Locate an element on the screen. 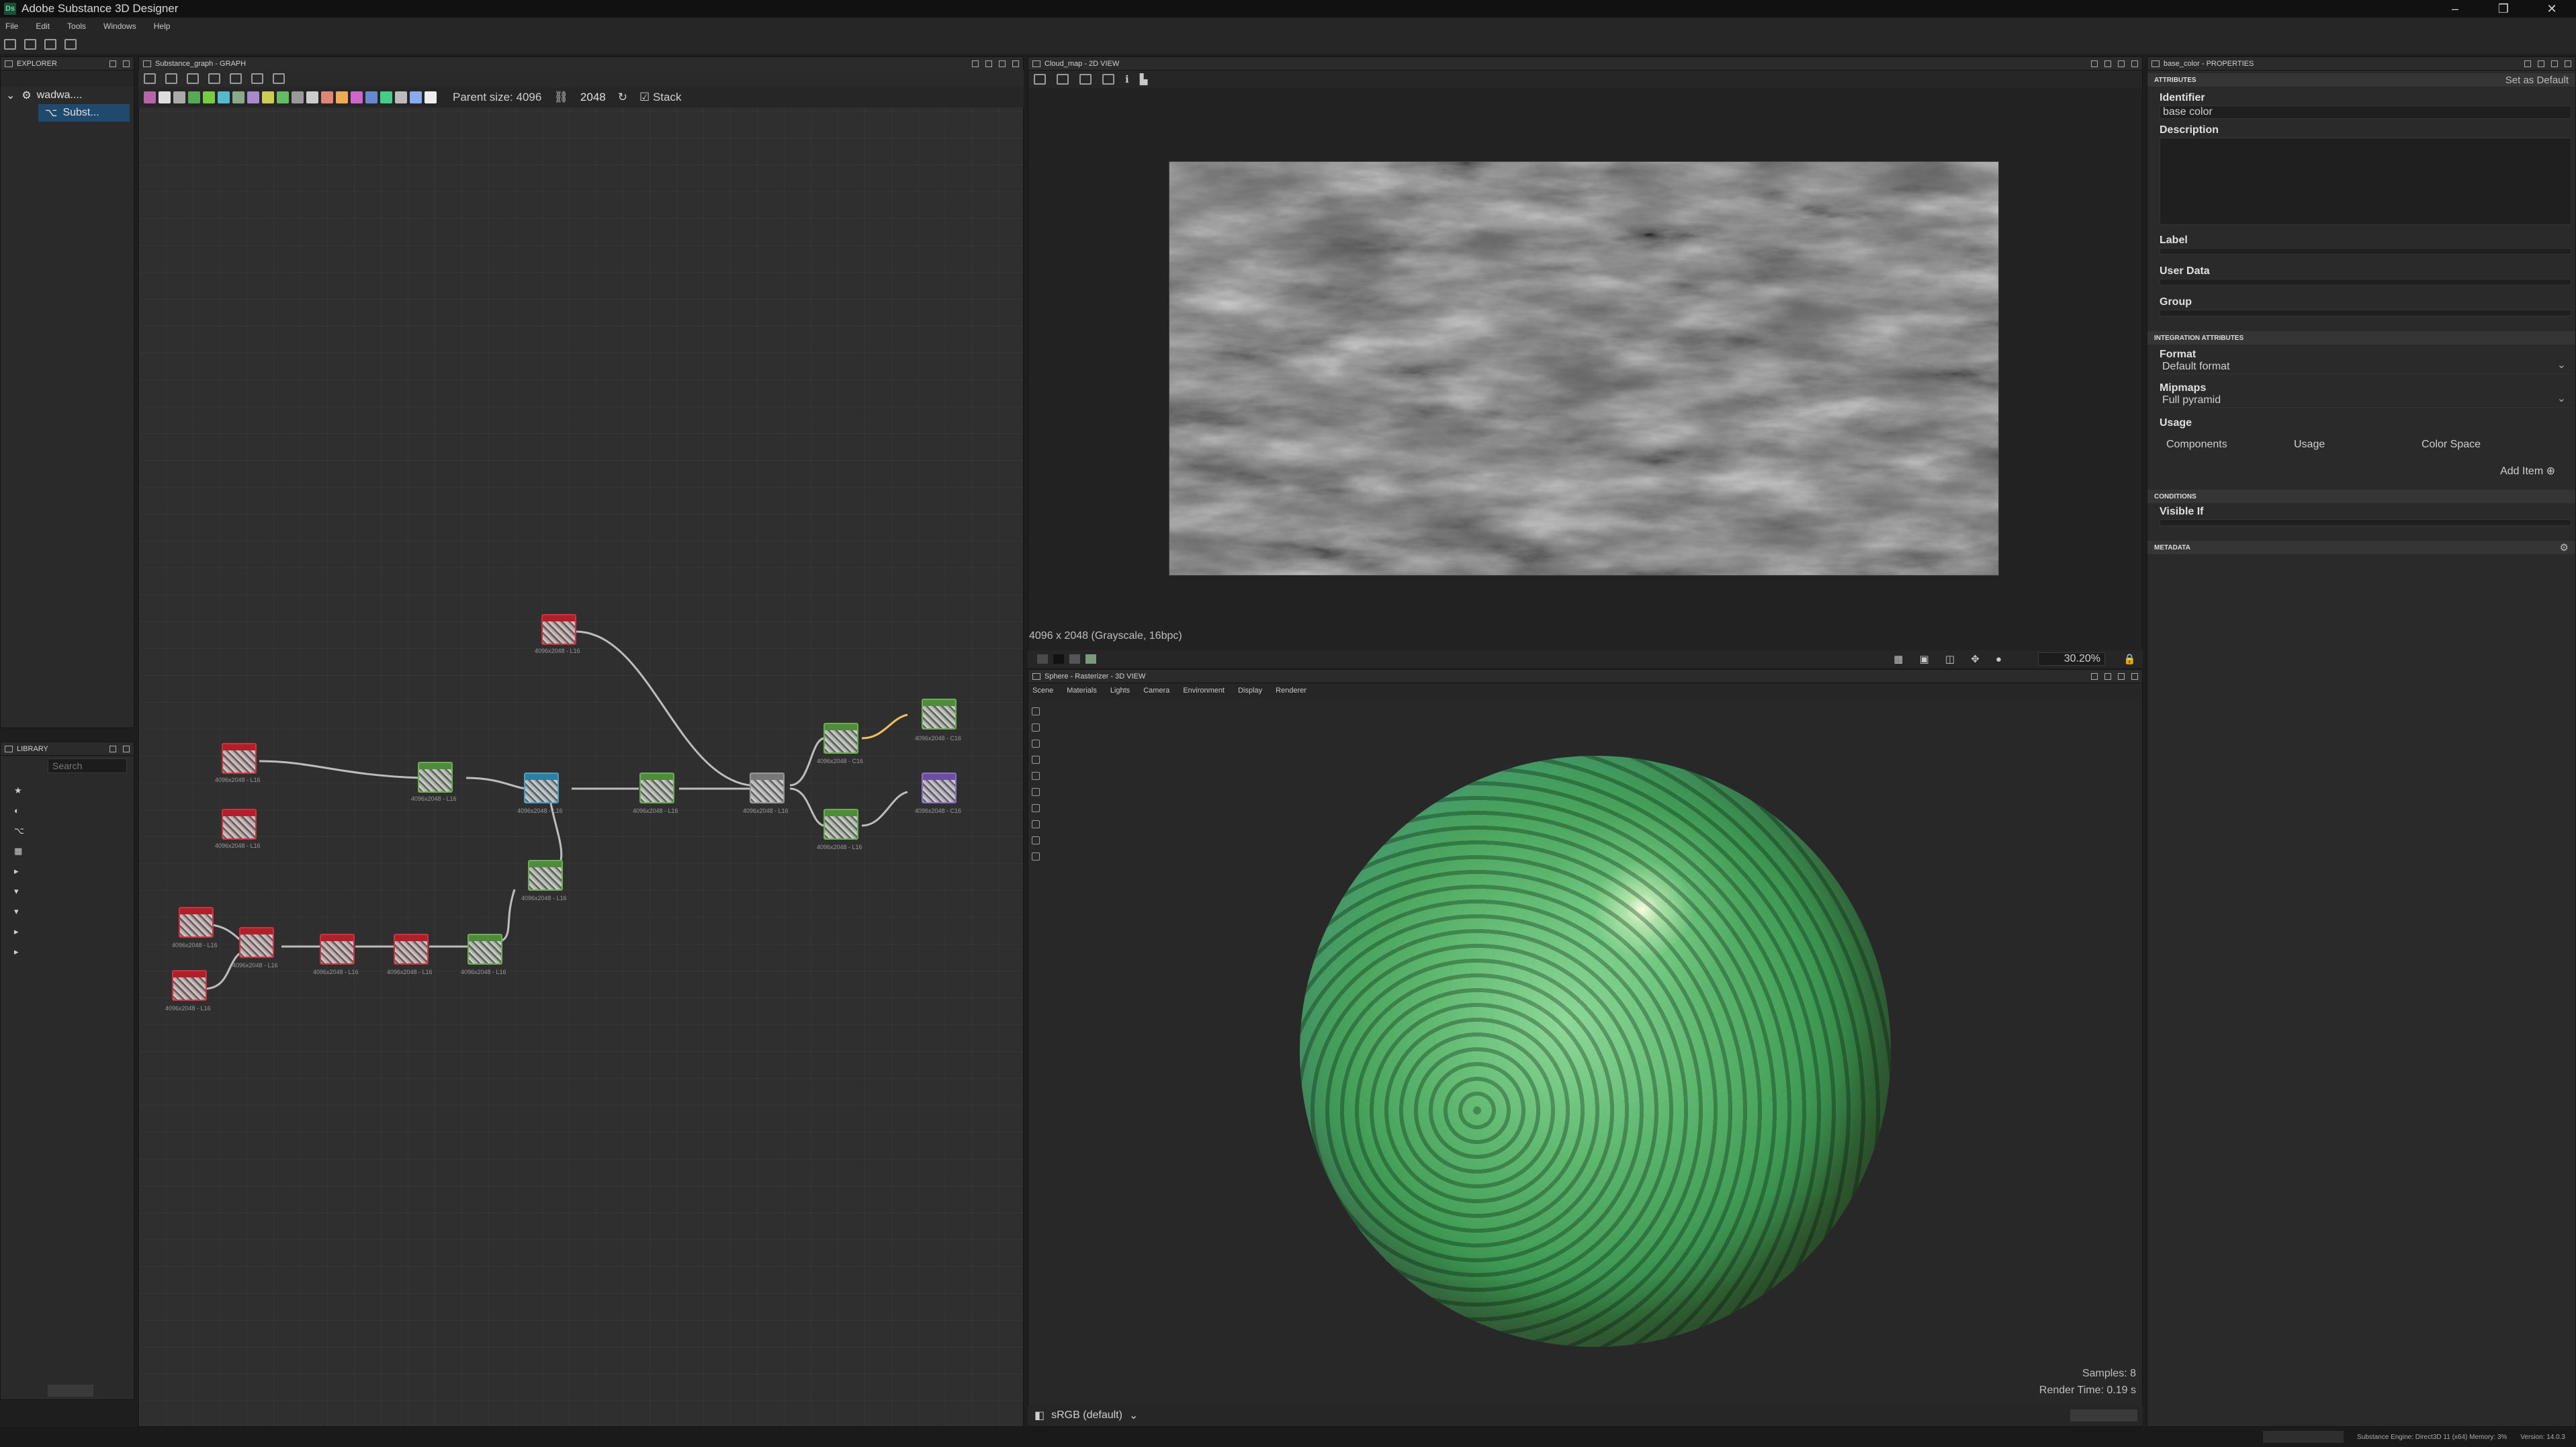 This screenshot has height=1447, width=2576. select-icon is located at coordinates (1036, 711).